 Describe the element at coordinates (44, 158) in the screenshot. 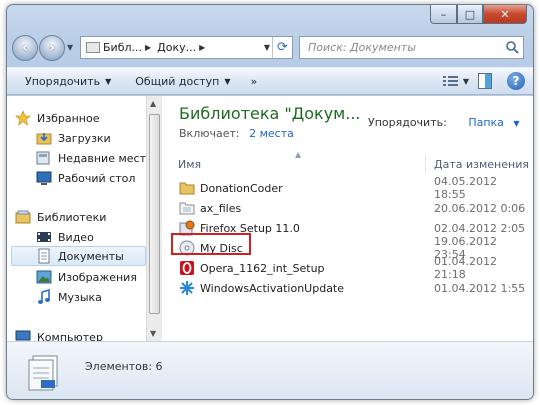

I see `recent-places-icon` at that location.